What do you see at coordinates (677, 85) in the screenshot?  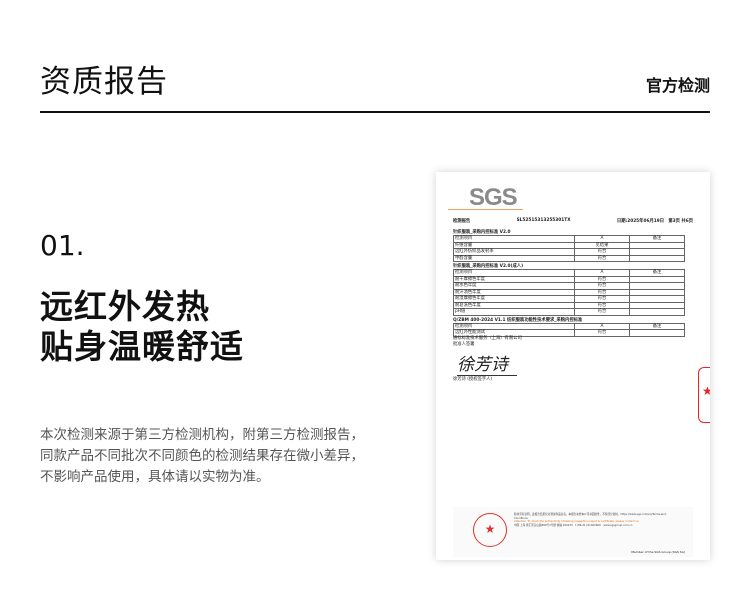 I see `official-test-tag: 官方检测` at bounding box center [677, 85].